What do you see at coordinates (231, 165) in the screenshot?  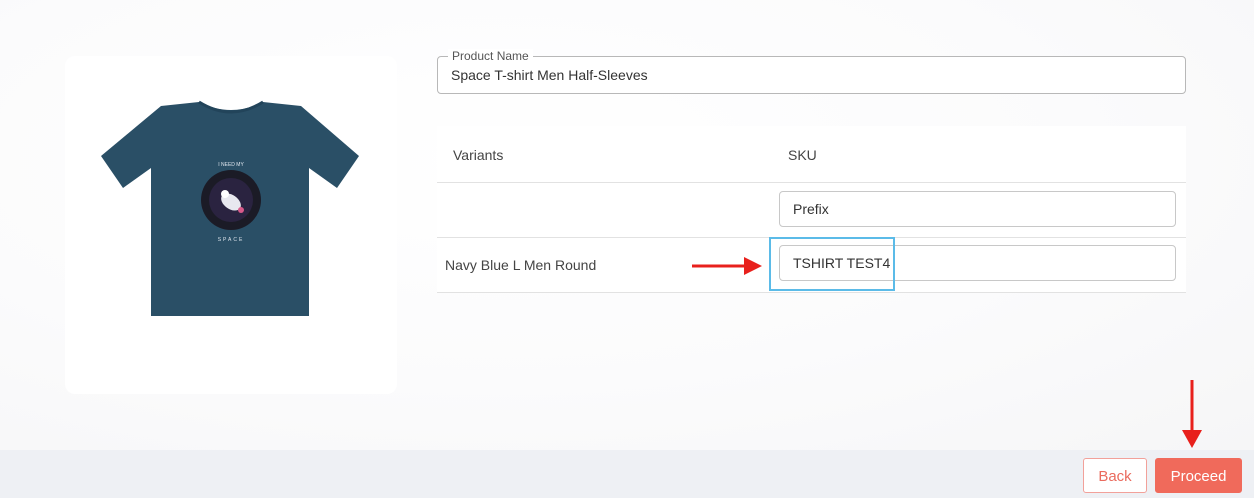 I see `shirt-print-top: I NEED MY` at bounding box center [231, 165].